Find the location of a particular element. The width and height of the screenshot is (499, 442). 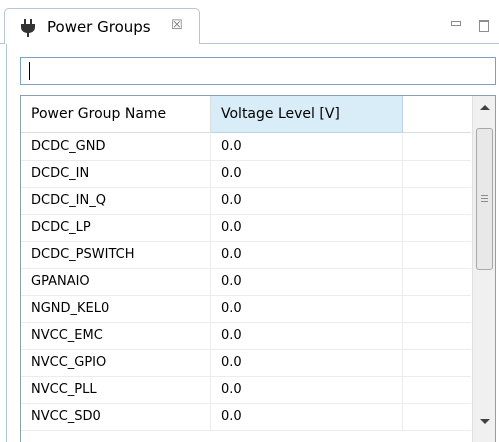

table-header: Power Group Name Voltage Level [V] is located at coordinates (246, 115).